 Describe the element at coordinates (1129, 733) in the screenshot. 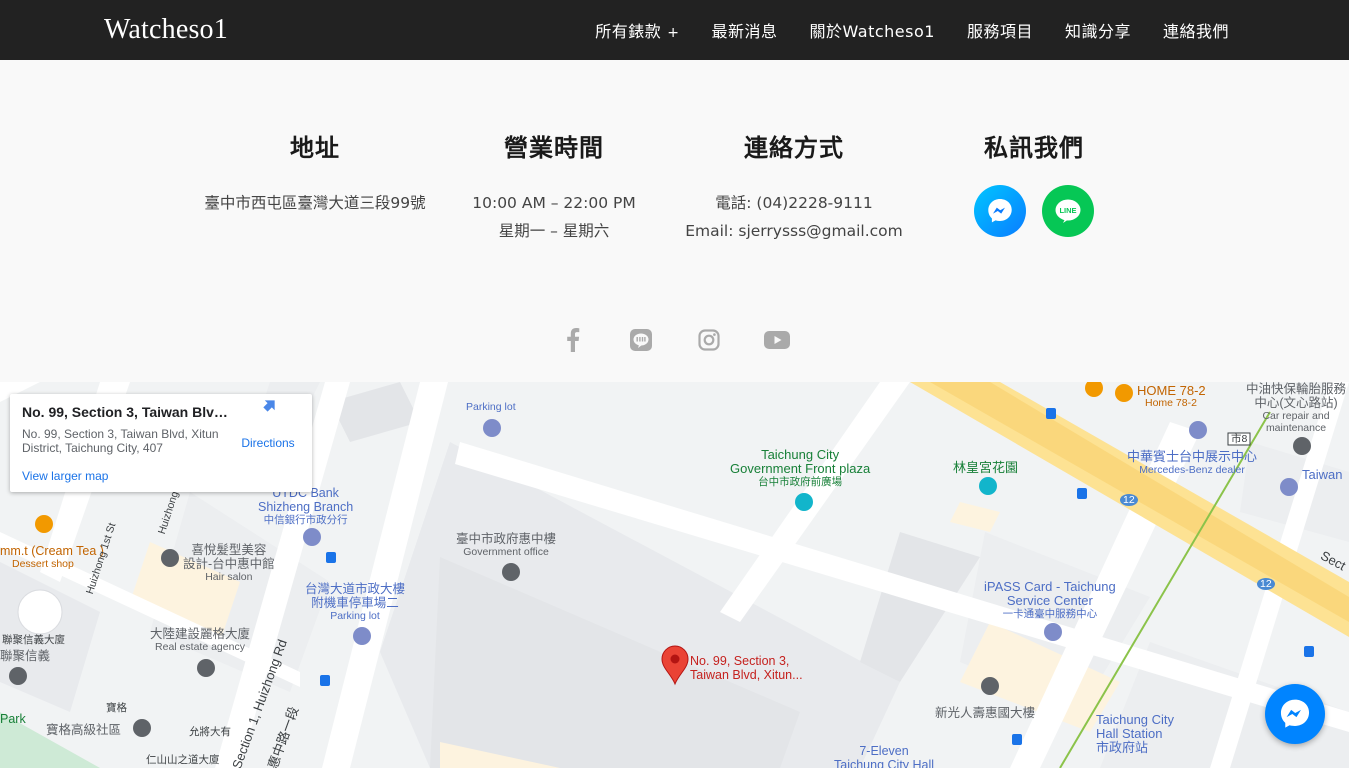

I see `station-en2: Hall Station` at that location.